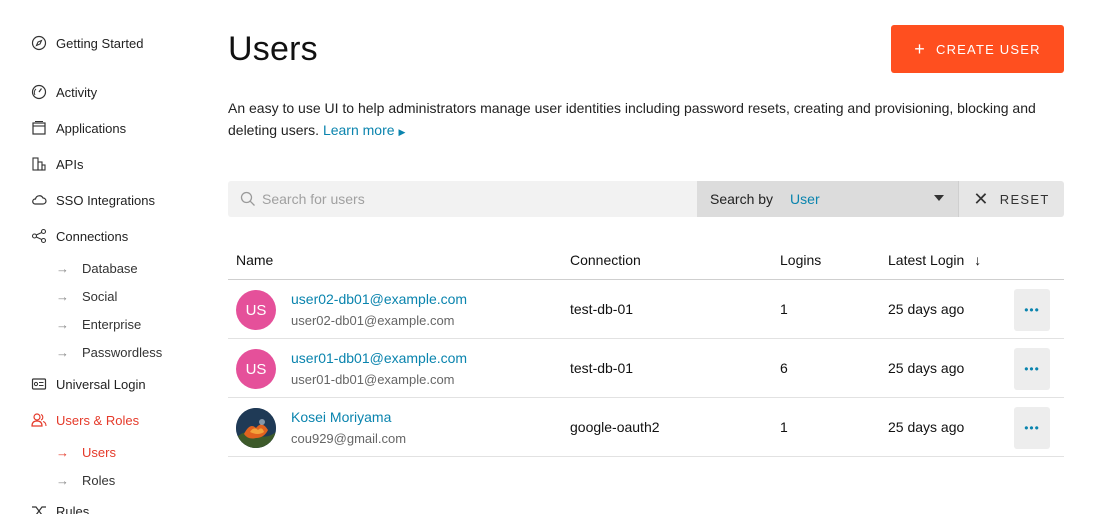  Describe the element at coordinates (101, 384) in the screenshot. I see `sidebar-item-label: Universal Login` at that location.